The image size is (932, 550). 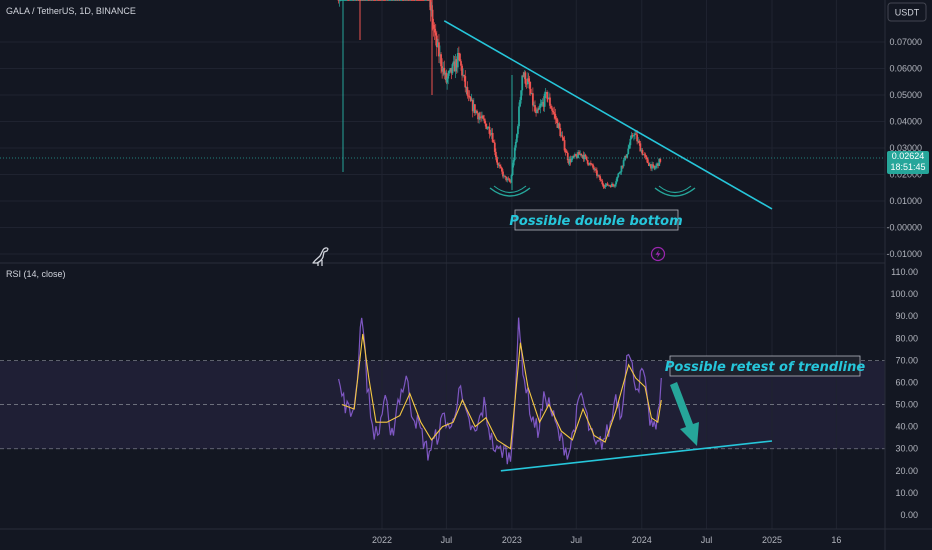 I want to click on last-price-tag: 0.02624 18:51:45, so click(x=908, y=162).